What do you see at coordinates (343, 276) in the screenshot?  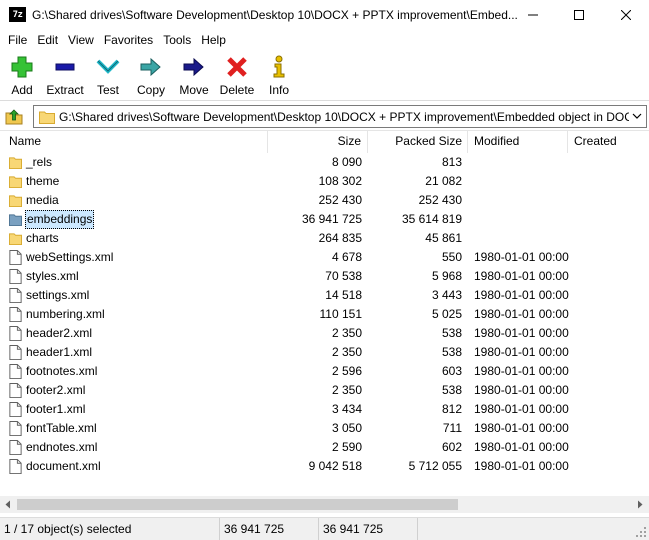 I see `file-size: 70 538` at bounding box center [343, 276].